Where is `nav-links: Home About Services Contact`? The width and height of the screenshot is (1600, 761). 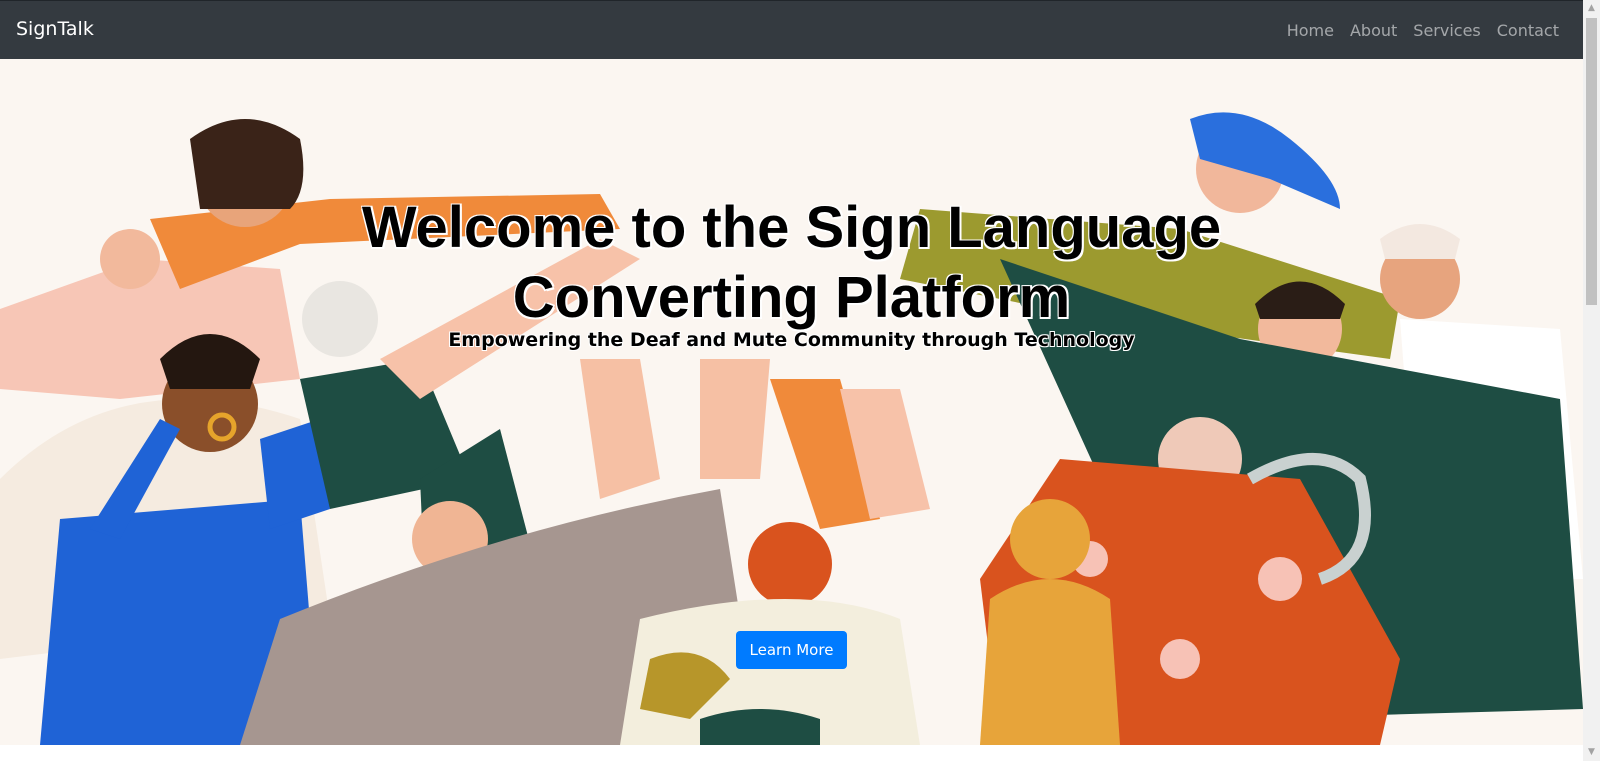
nav-links: Home About Services Contact is located at coordinates (1423, 30).